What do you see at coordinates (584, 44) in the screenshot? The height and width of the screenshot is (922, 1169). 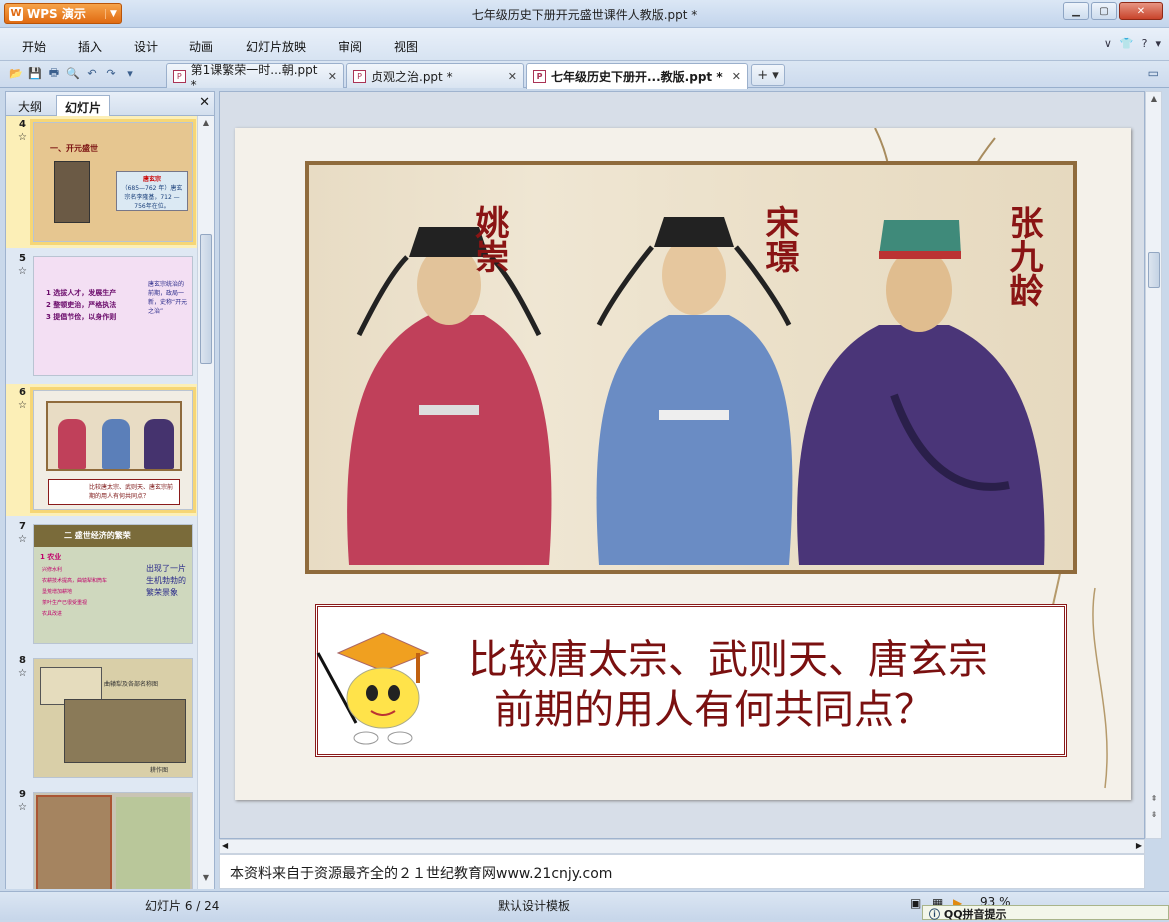 I see `menu-bar: 开始 插入 设计 动画 幻灯片放映 审阅 视图 ∨ 👕 ? ▾` at bounding box center [584, 44].